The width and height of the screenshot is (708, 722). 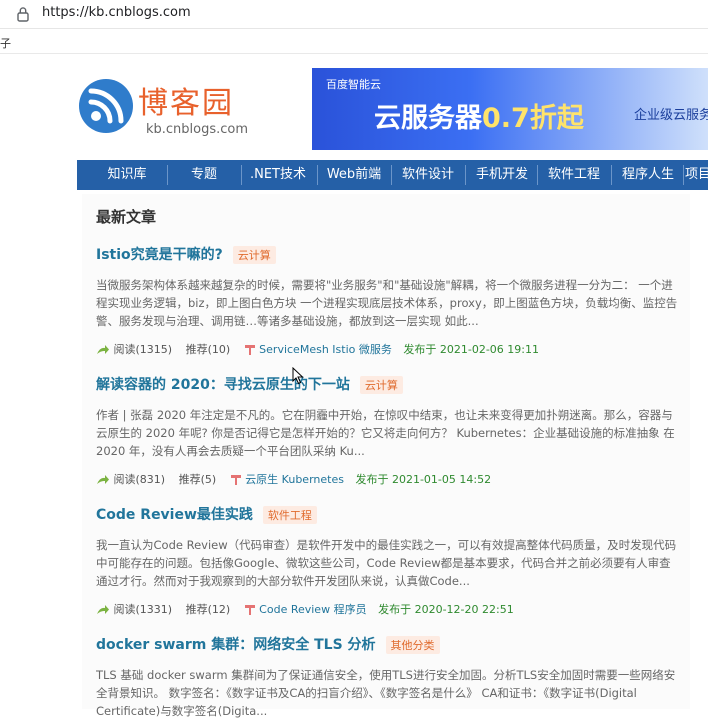 What do you see at coordinates (671, 115) in the screenshot?
I see `ad-side-text: 企业级云服务` at bounding box center [671, 115].